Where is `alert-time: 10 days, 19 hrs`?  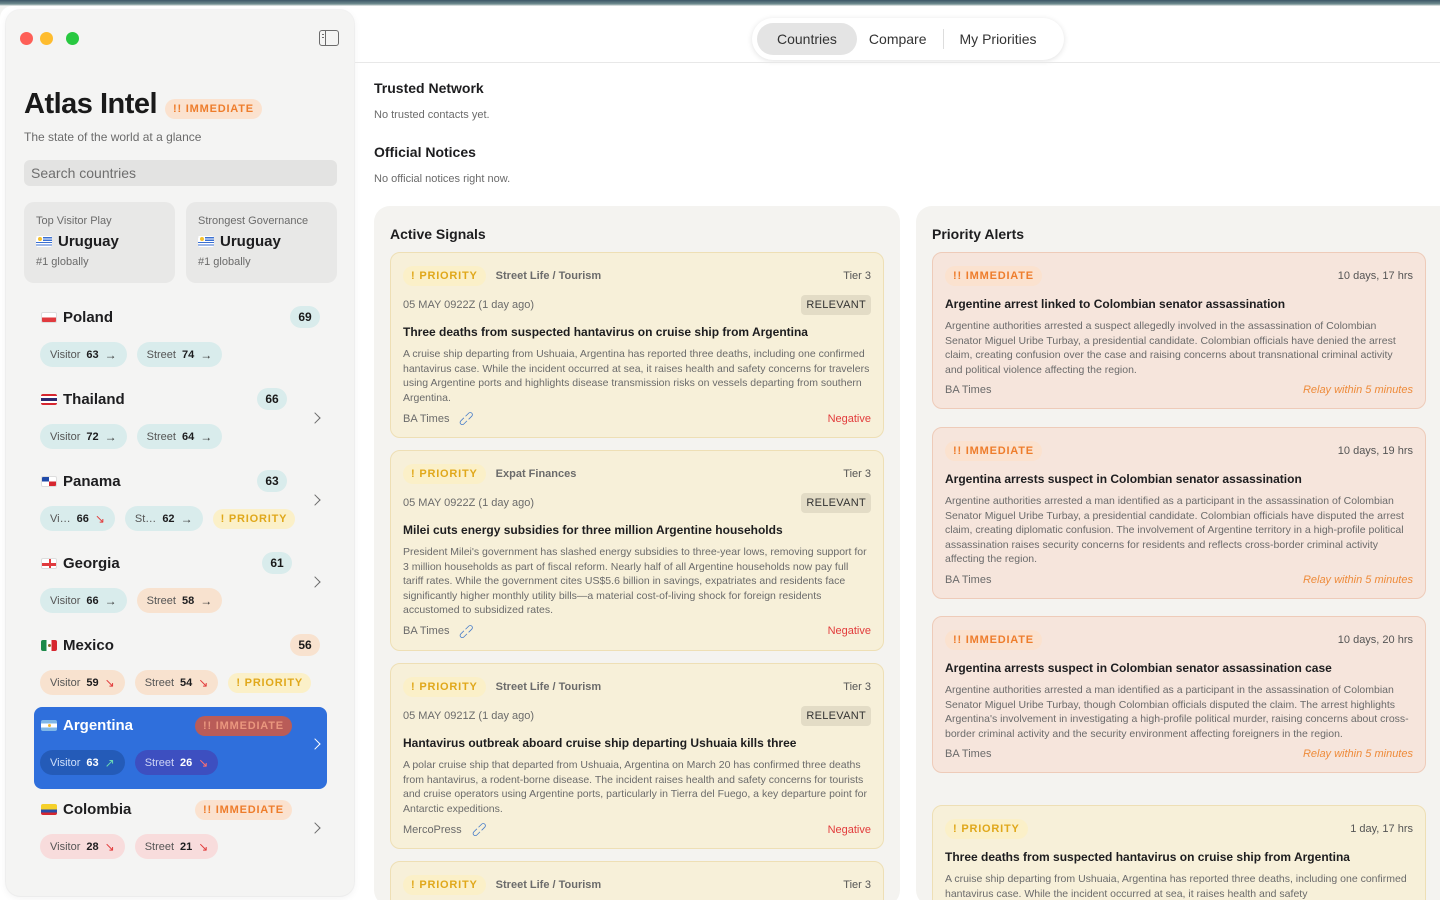
alert-time: 10 days, 19 hrs is located at coordinates (1375, 451).